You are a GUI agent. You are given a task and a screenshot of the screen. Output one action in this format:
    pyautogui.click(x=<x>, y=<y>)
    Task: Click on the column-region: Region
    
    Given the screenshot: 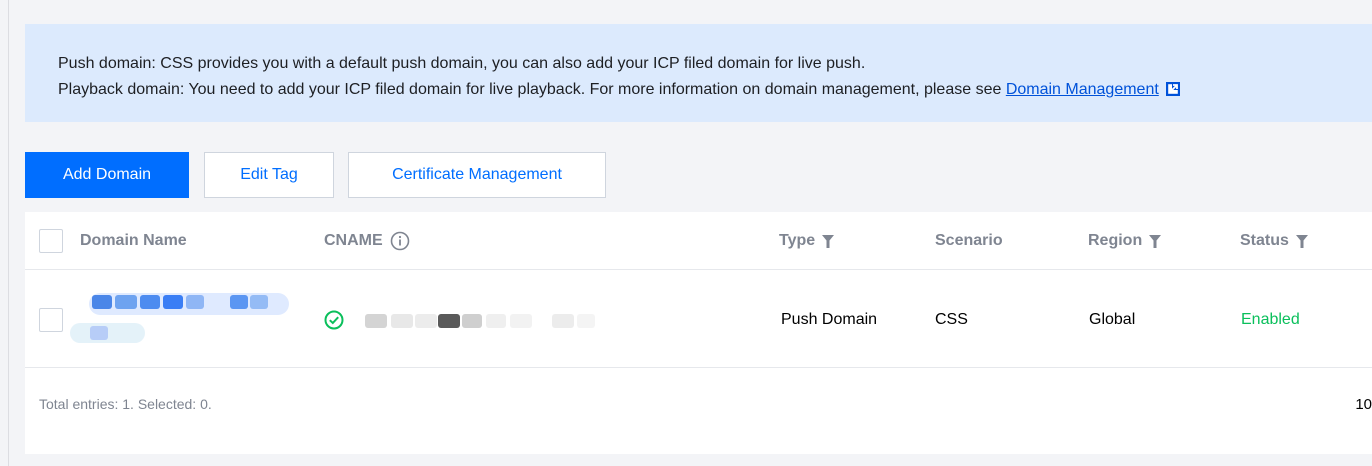 What is the action you would take?
    pyautogui.click(x=1125, y=241)
    